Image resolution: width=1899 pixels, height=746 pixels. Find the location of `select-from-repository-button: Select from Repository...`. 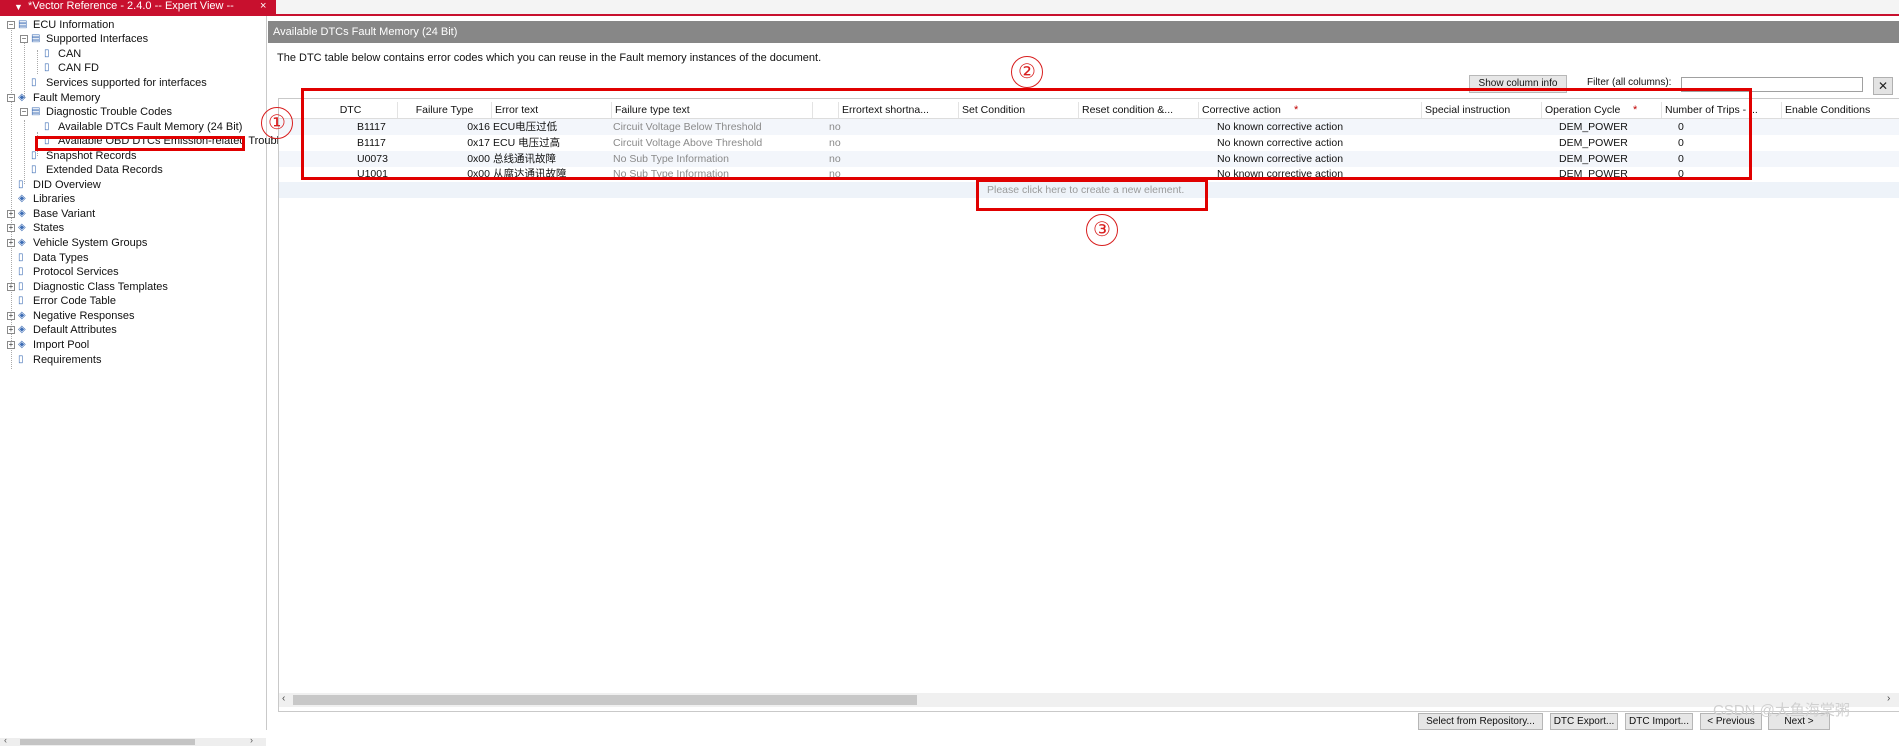

select-from-repository-button: Select from Repository... is located at coordinates (1480, 721).